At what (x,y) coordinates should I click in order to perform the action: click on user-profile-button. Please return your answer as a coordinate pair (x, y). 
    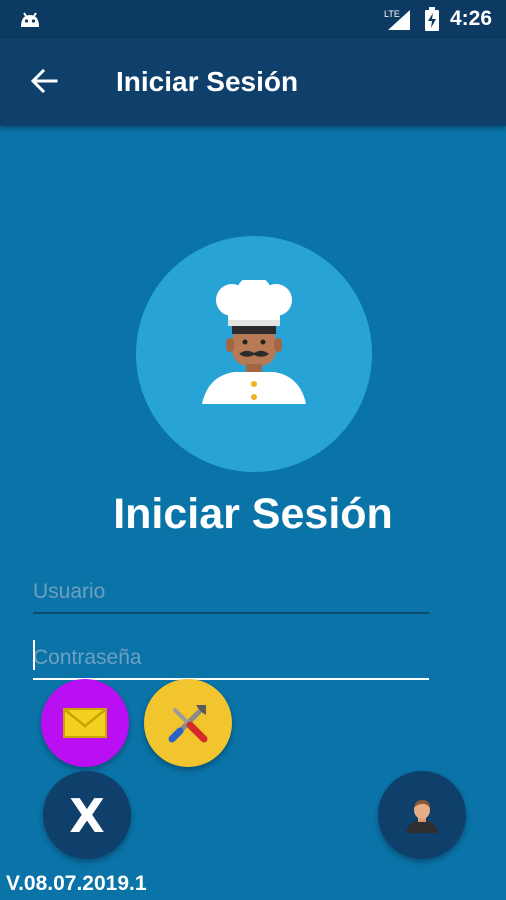
    Looking at the image, I should click on (422, 815).